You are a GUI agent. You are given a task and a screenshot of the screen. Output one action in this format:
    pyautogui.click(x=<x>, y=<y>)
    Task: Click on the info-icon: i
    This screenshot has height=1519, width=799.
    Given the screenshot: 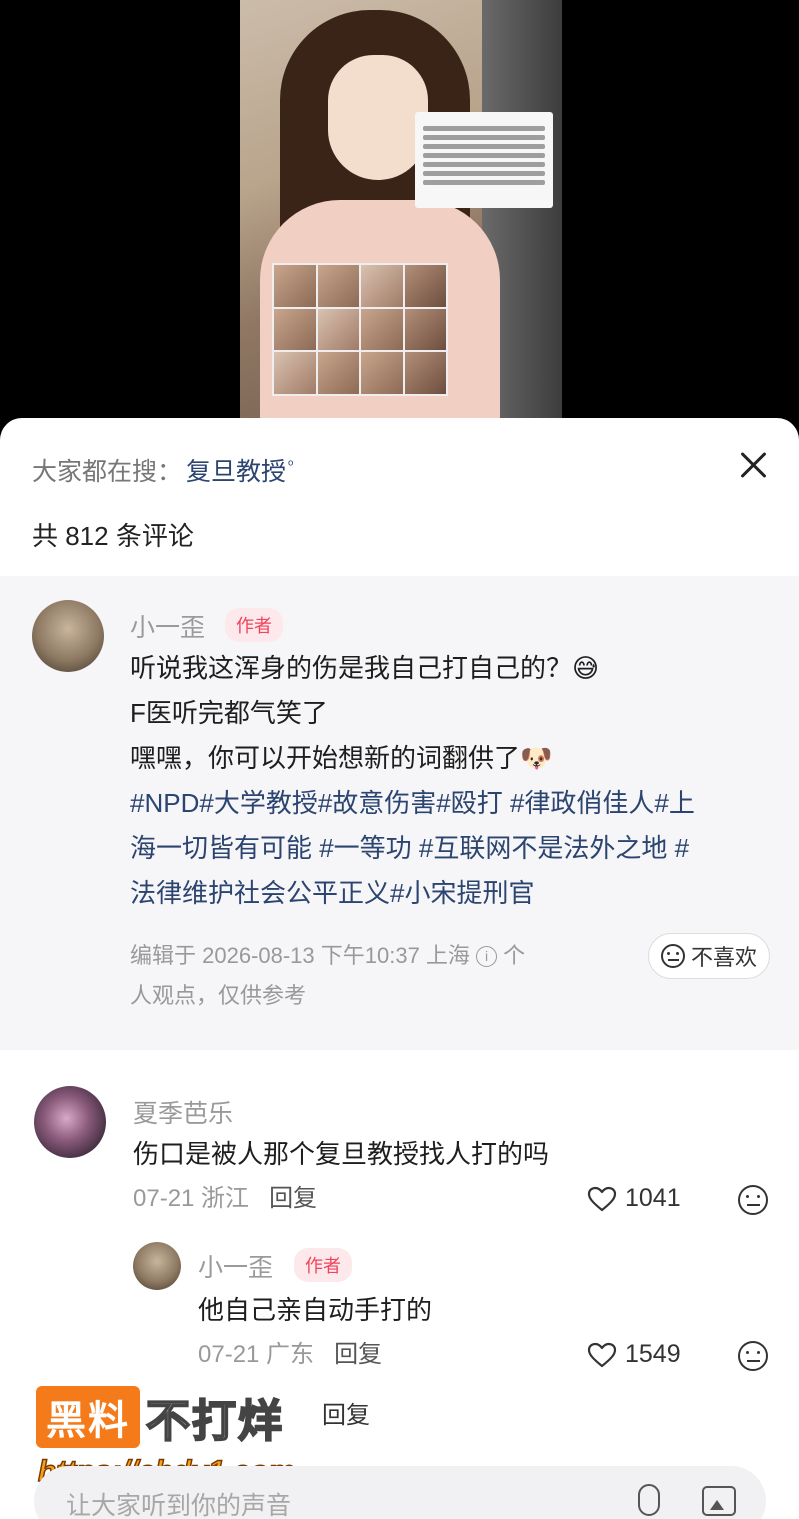 What is the action you would take?
    pyautogui.click(x=487, y=956)
    